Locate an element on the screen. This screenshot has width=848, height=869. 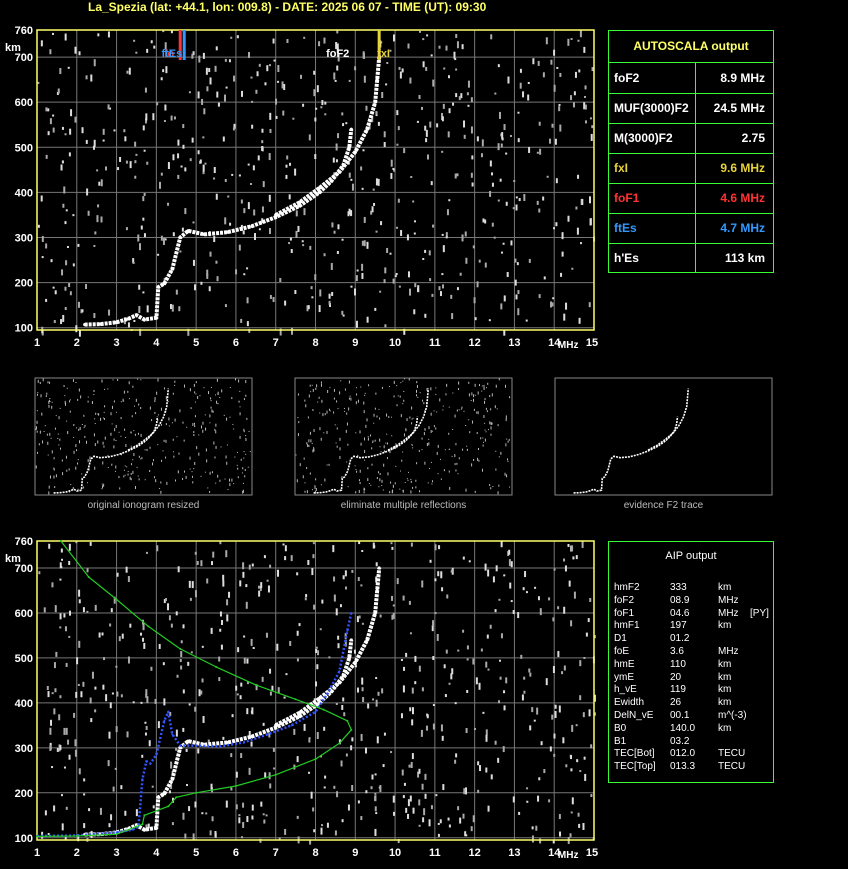
aip-name: foE is located at coordinates (622, 651).